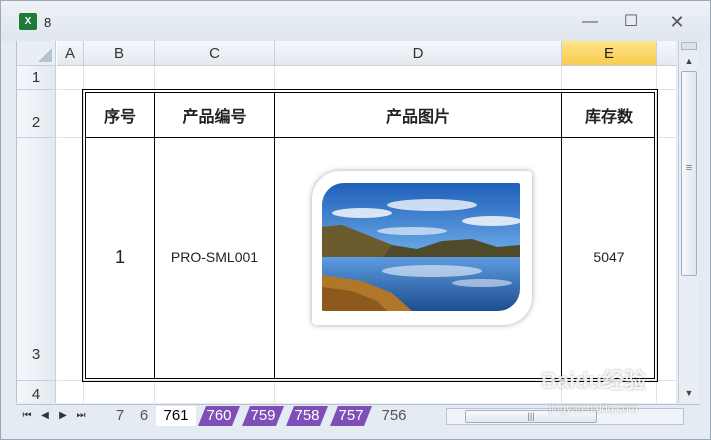 This screenshot has height=440, width=711. What do you see at coordinates (214, 257) in the screenshot?
I see `cell-product-code: PRO-SML001` at bounding box center [214, 257].